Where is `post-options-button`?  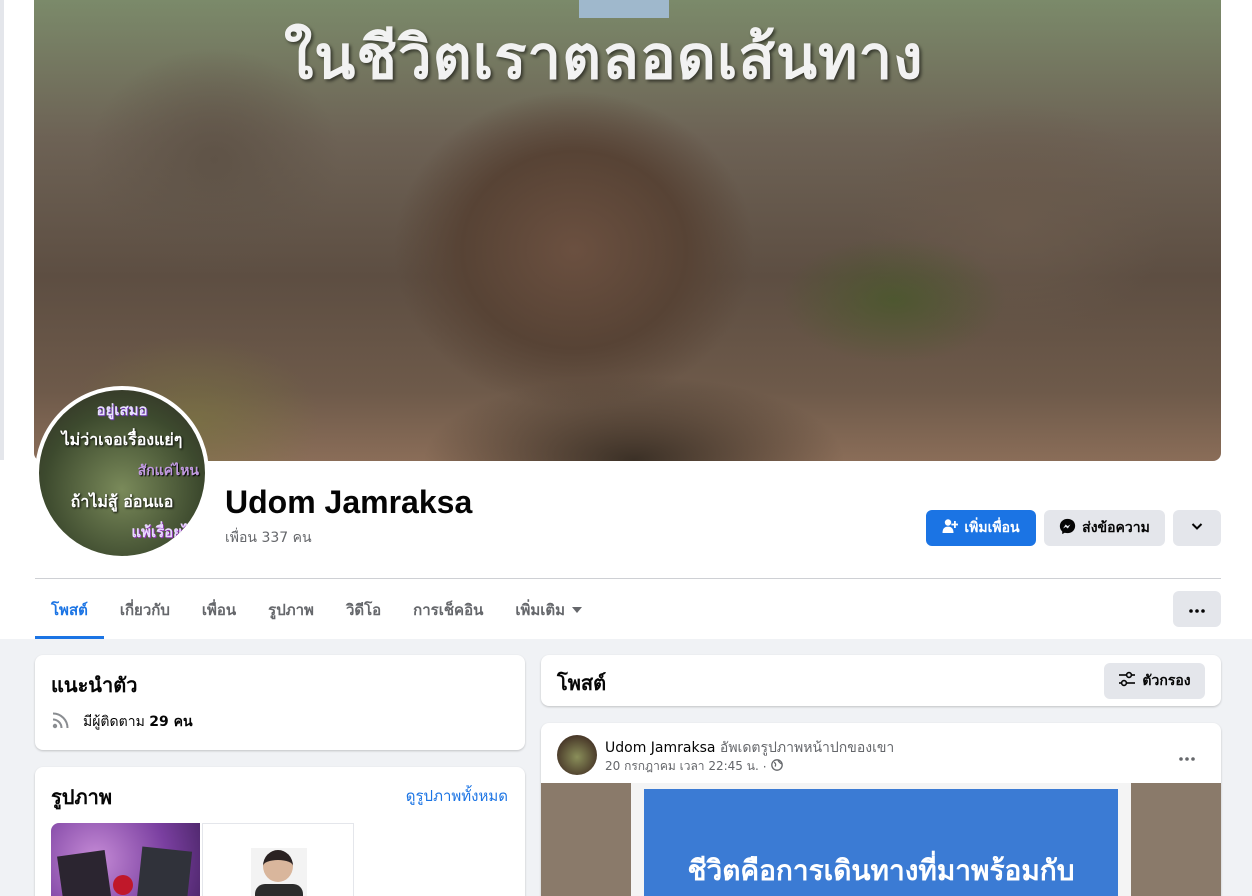
post-options-button is located at coordinates (1187, 755).